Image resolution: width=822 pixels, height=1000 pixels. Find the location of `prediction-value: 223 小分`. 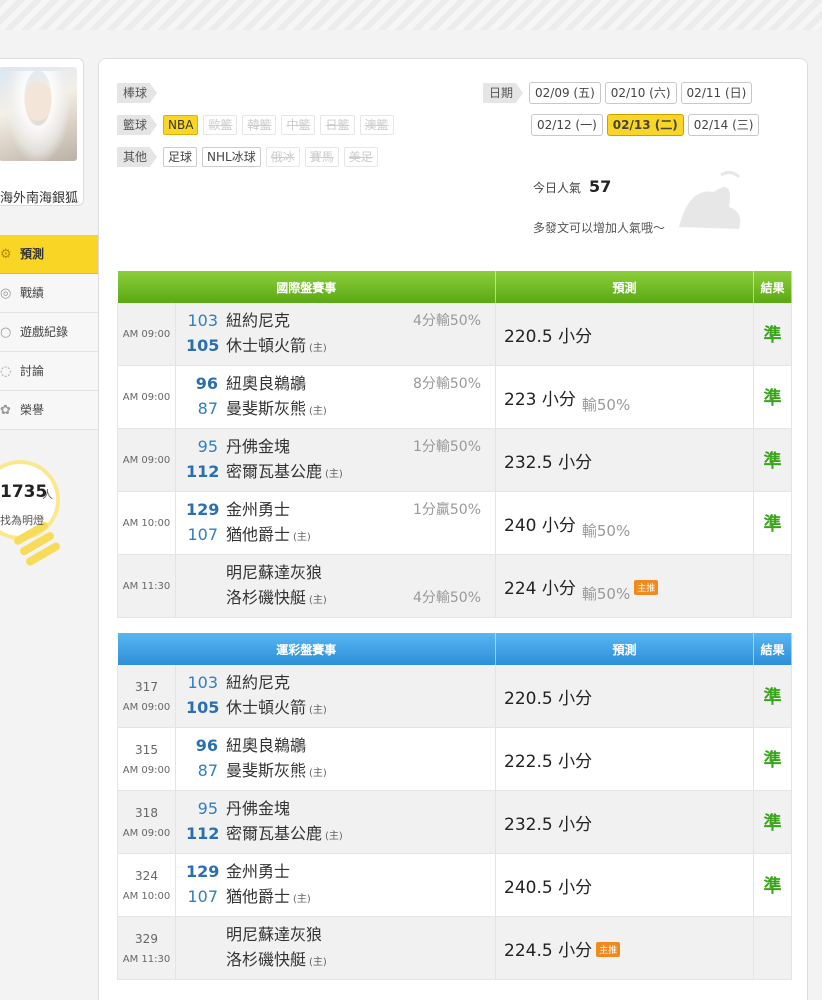

prediction-value: 223 小分 is located at coordinates (540, 399).